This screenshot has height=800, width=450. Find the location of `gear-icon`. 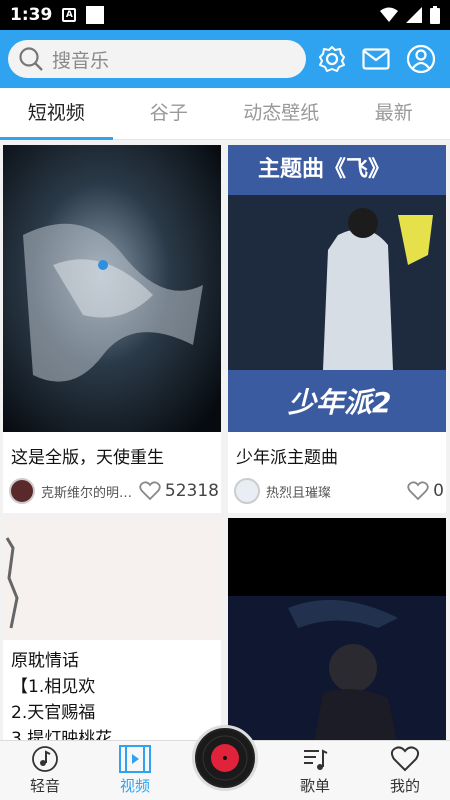

gear-icon is located at coordinates (332, 59).